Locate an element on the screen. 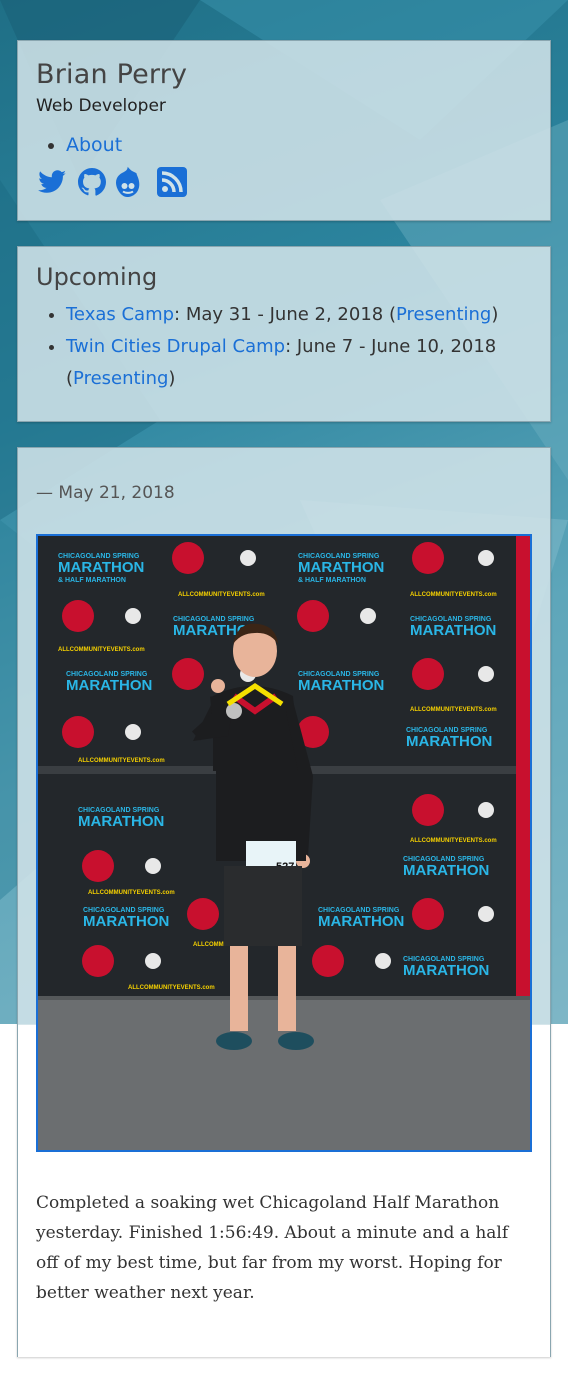 This screenshot has width=568, height=1396. github-icon is located at coordinates (92, 182).